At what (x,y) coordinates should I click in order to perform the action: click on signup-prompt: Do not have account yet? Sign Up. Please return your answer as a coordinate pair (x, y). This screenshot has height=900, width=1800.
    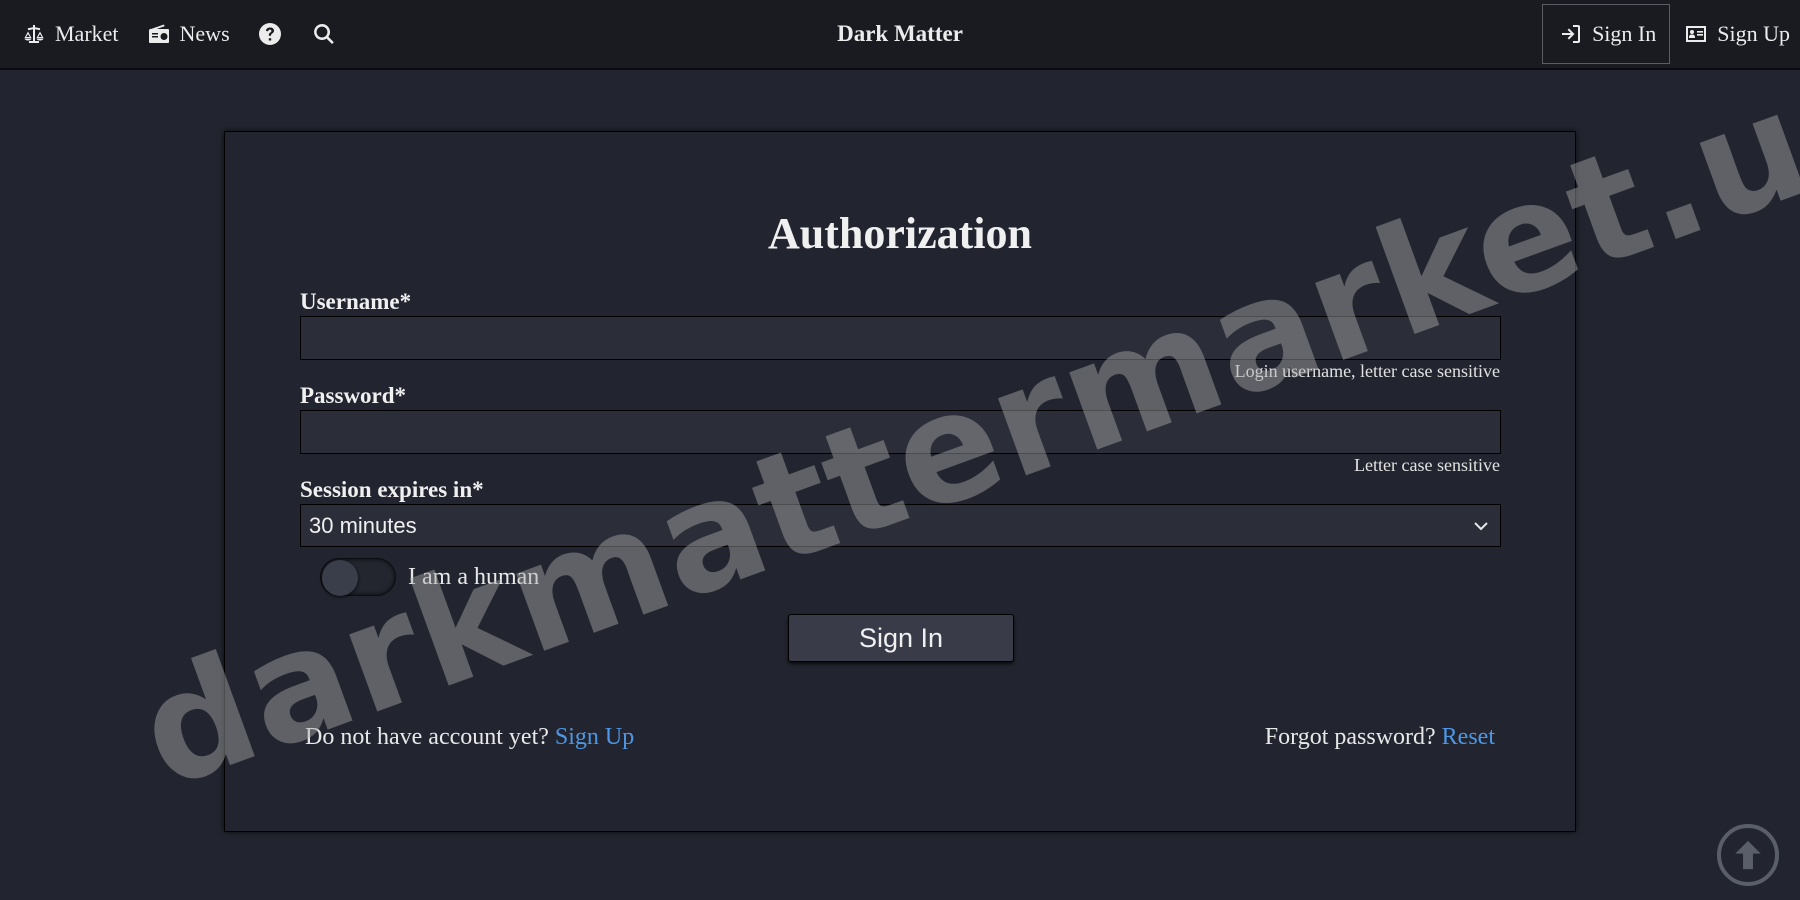
    Looking at the image, I should click on (469, 737).